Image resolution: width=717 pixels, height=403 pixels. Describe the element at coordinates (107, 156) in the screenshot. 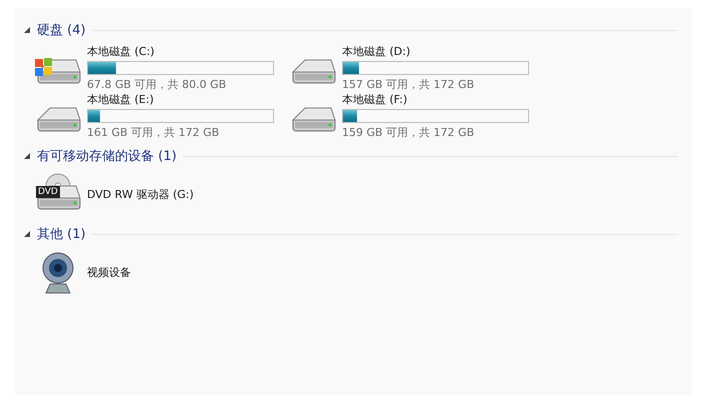

I see `group-title: 有可移动存储的设备 (1)` at that location.